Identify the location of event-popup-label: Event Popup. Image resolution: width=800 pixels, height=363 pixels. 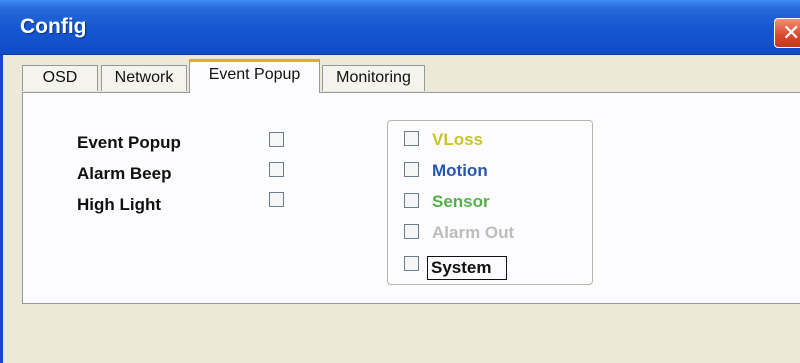
(129, 142).